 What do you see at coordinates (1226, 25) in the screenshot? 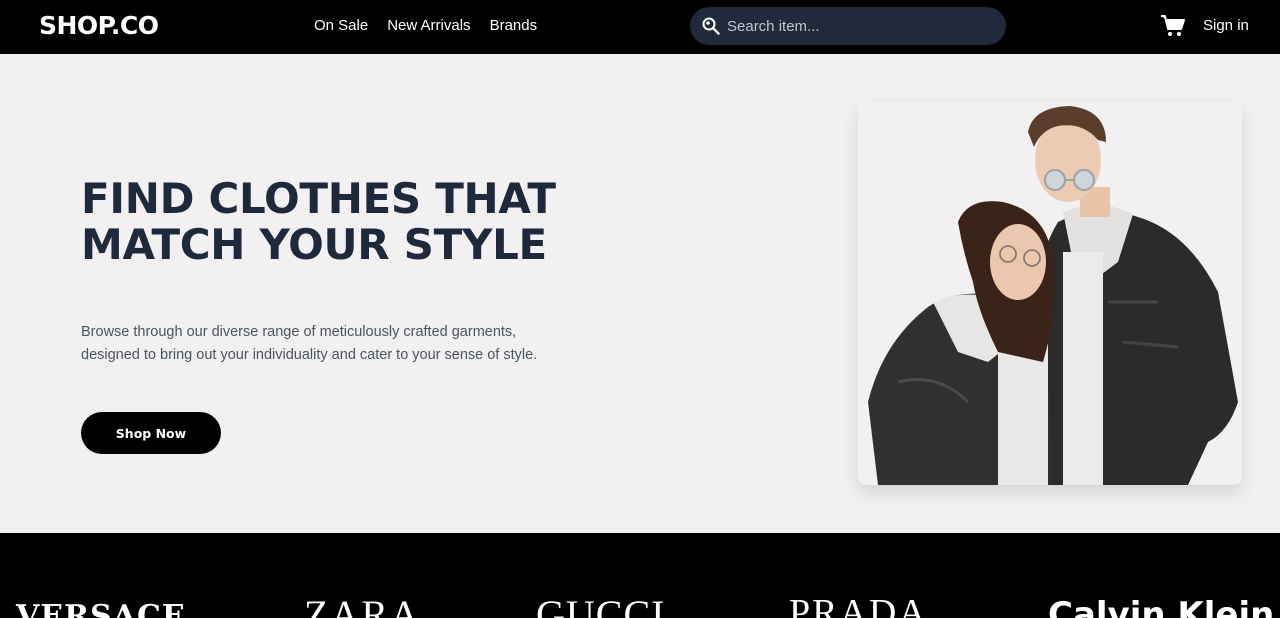
I see `sign-in-link: Sign in` at bounding box center [1226, 25].